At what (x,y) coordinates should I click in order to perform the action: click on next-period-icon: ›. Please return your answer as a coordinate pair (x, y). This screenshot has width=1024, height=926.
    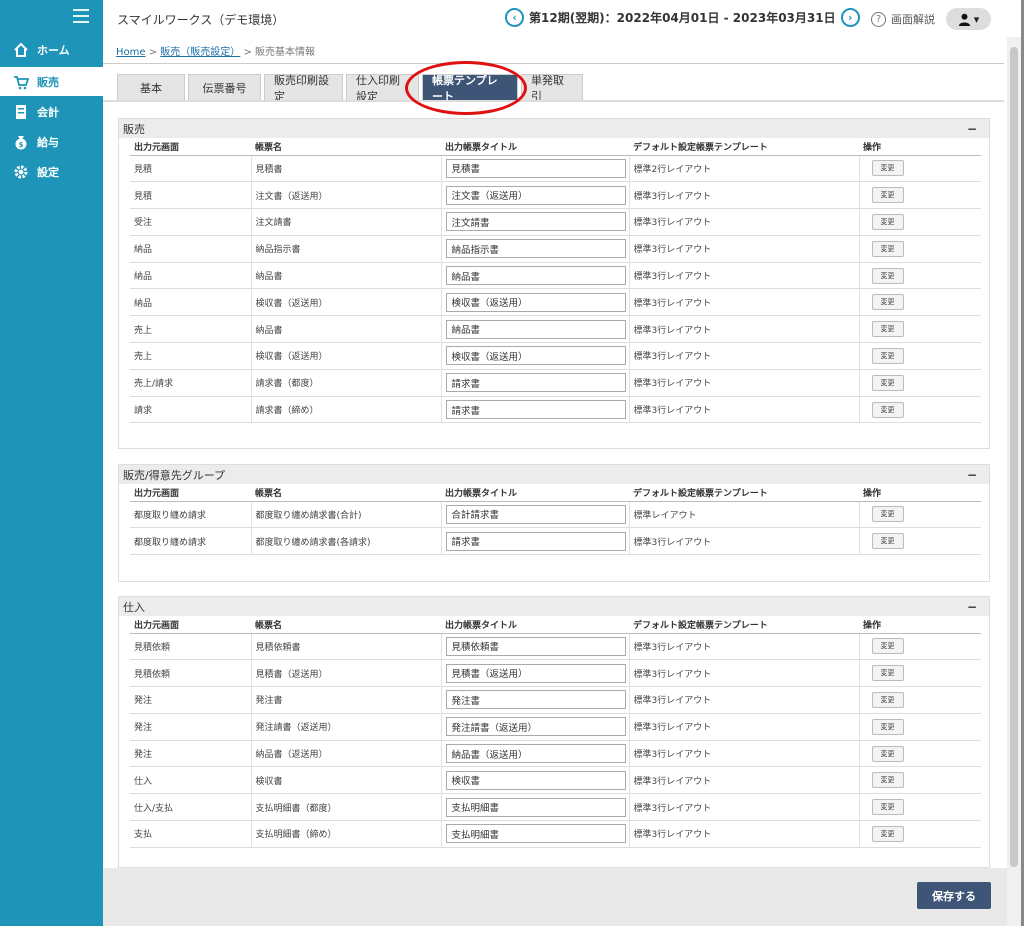
    Looking at the image, I should click on (850, 17).